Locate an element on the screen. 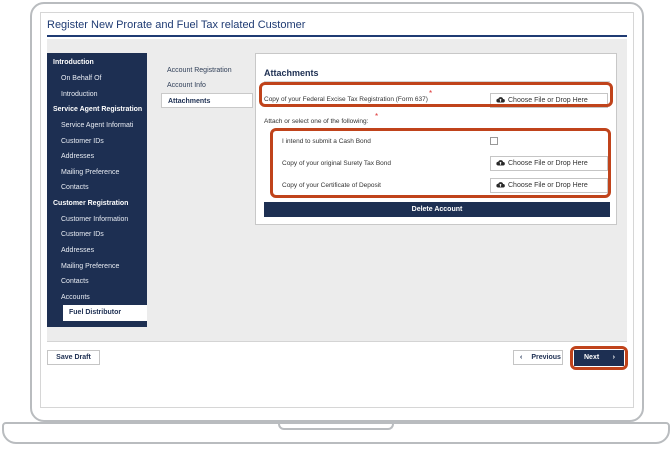  previous-button: ‹ Previous is located at coordinates (538, 357).